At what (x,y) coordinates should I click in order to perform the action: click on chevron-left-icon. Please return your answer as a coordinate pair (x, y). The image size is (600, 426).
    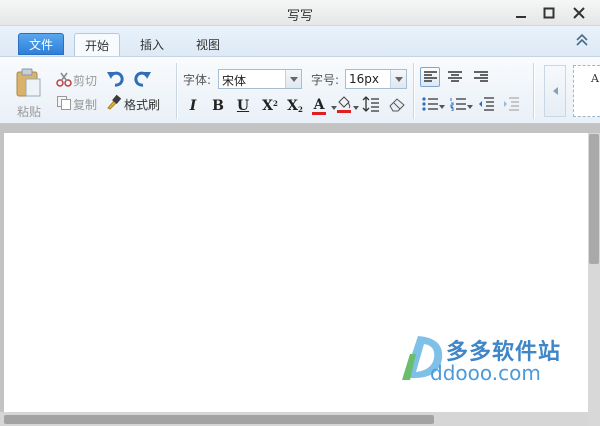
    Looking at the image, I should click on (555, 91).